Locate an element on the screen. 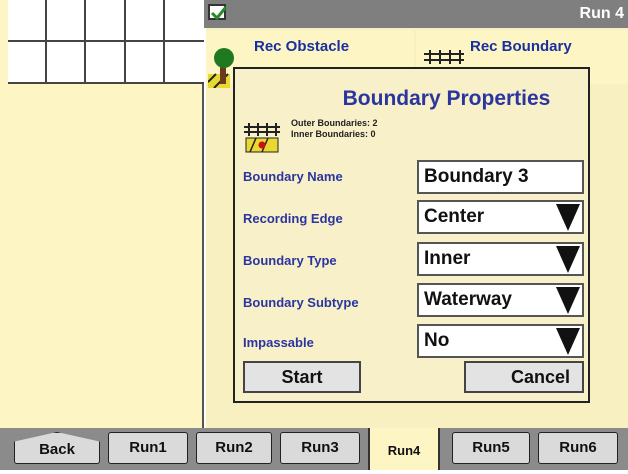 This screenshot has width=628, height=474. start-button: Start is located at coordinates (302, 377).